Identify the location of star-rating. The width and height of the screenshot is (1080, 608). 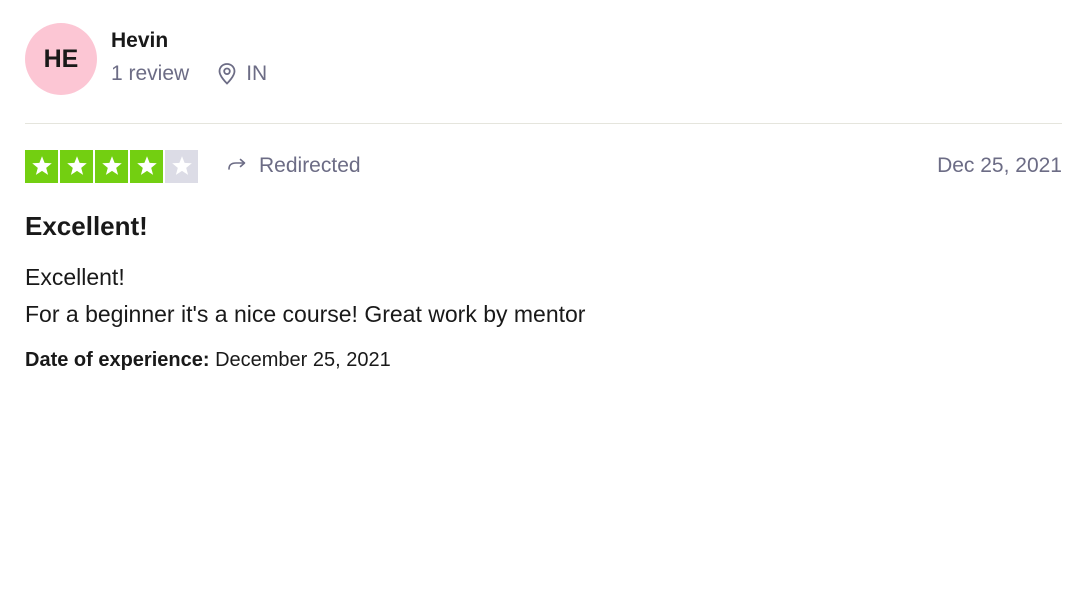
(111, 166).